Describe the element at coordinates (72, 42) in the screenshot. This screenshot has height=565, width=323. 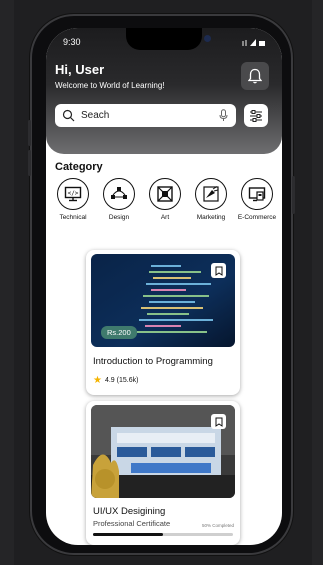
I see `status-time: 9:30` at that location.